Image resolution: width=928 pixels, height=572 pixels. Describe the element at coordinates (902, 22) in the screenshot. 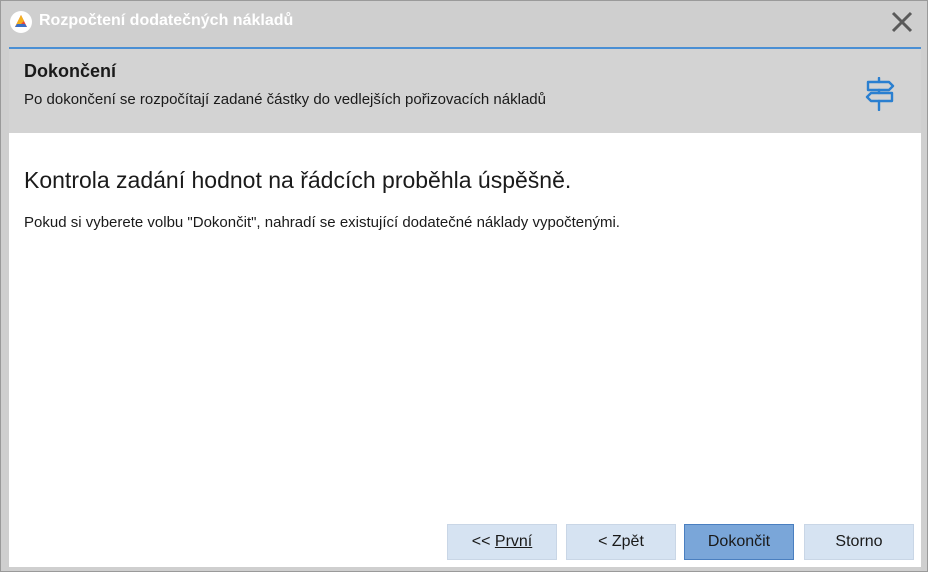

I see `close-icon` at that location.